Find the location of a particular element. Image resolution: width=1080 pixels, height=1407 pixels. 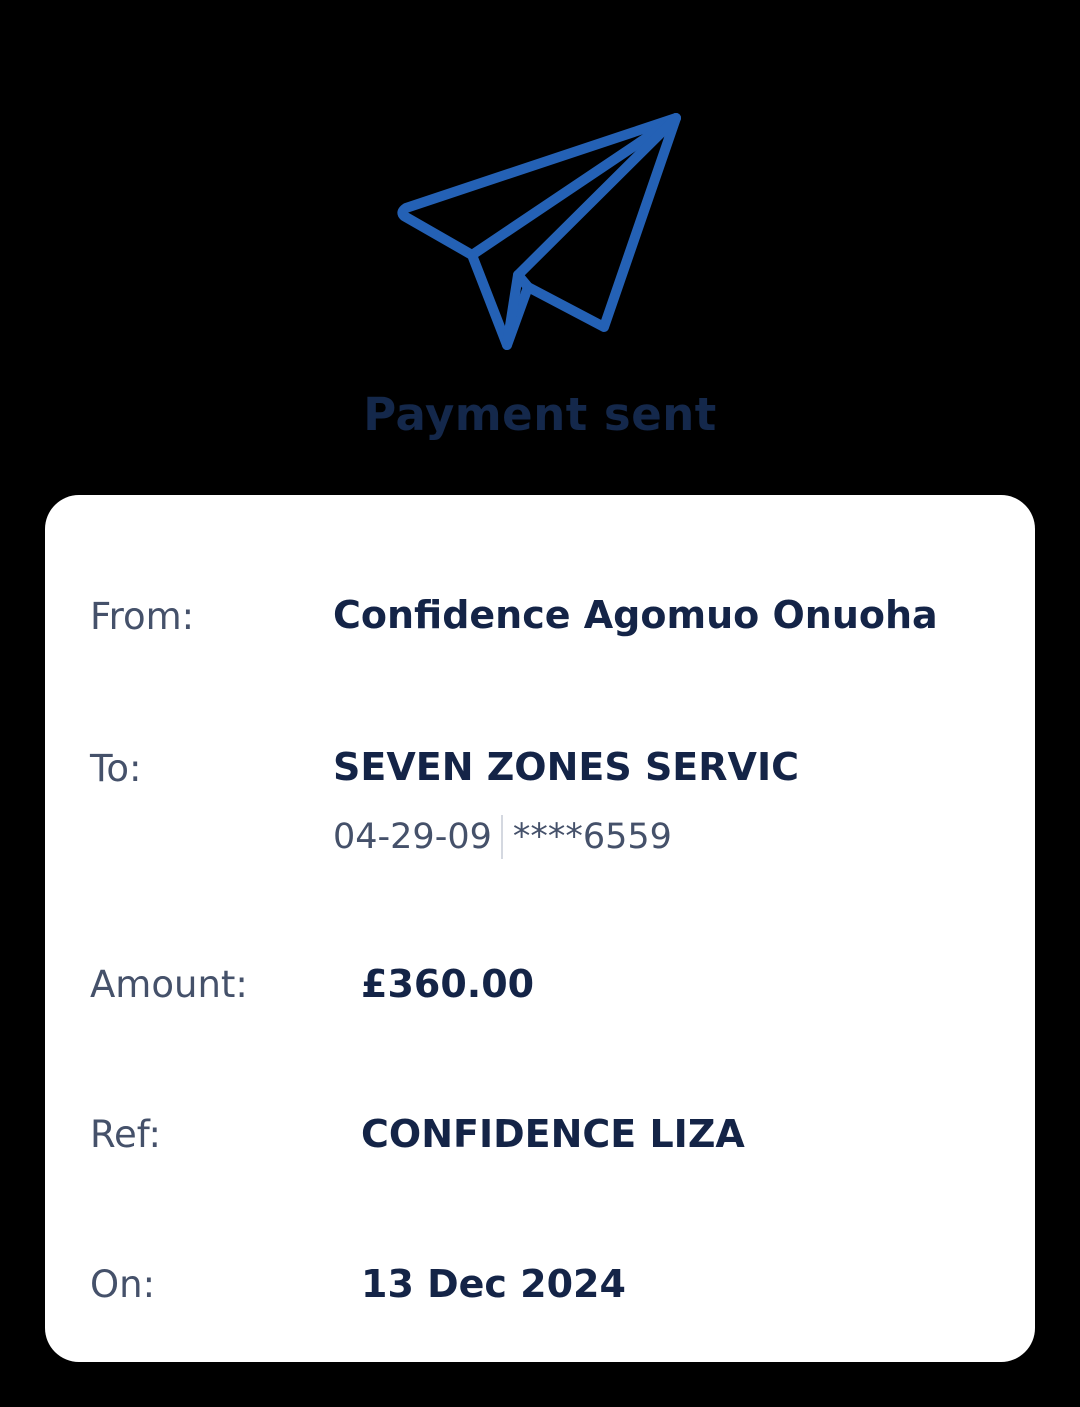

to-value: SEVEN ZONES SERVIC is located at coordinates (566, 767).